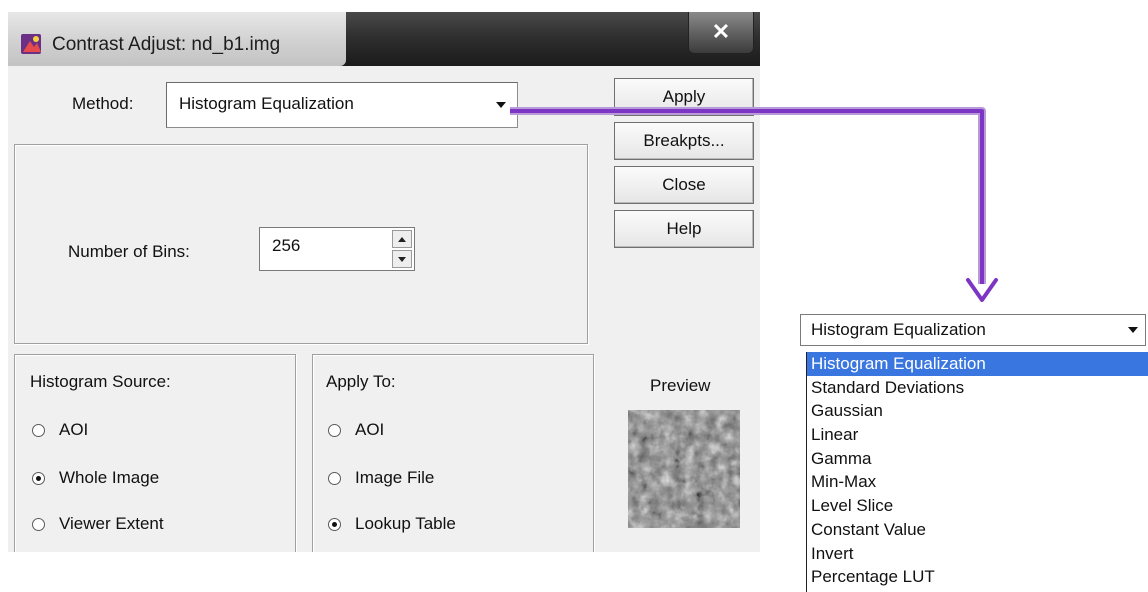 This screenshot has width=1148, height=592. I want to click on title-bar: Contrast Adjust: nd_b1.img ✕, so click(384, 39).